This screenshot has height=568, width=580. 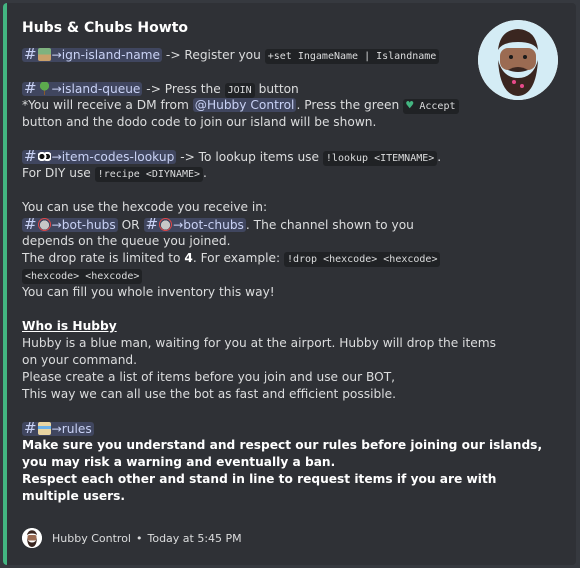 What do you see at coordinates (105, 28) in the screenshot?
I see `embed-title: Hubs & Chubs Howto` at bounding box center [105, 28].